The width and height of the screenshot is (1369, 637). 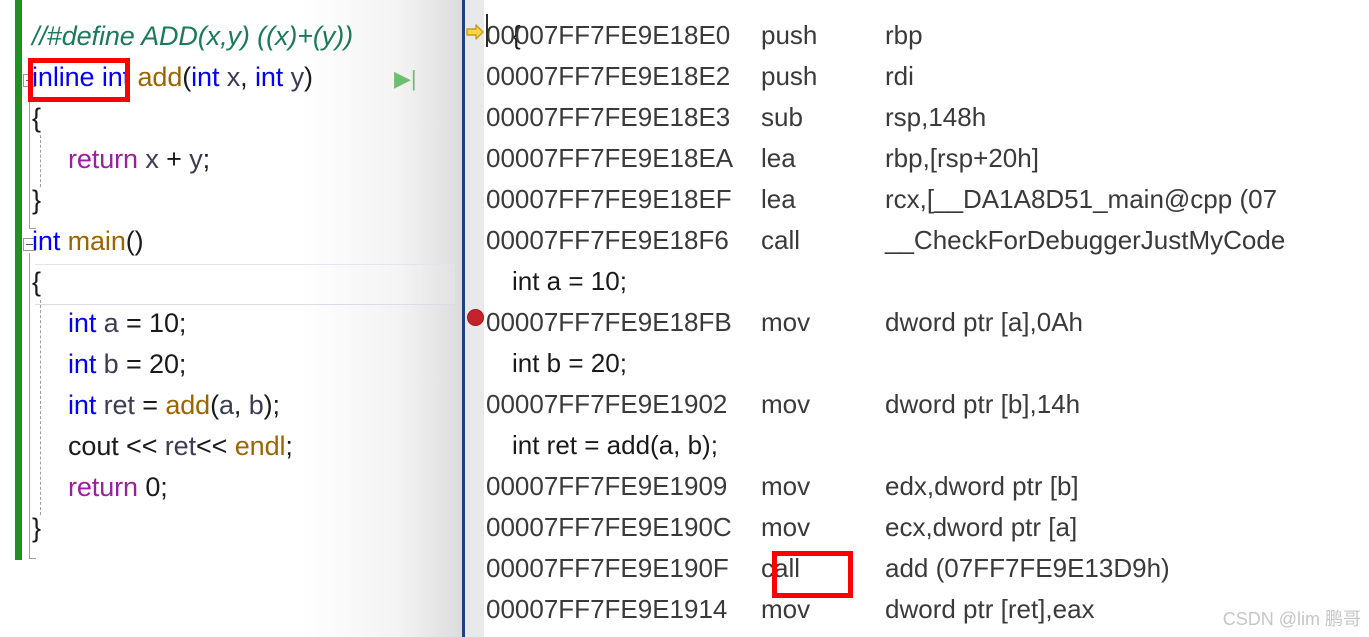 I want to click on disassembly-source-text: int ret = add(a, b);, so click(x=615, y=445).